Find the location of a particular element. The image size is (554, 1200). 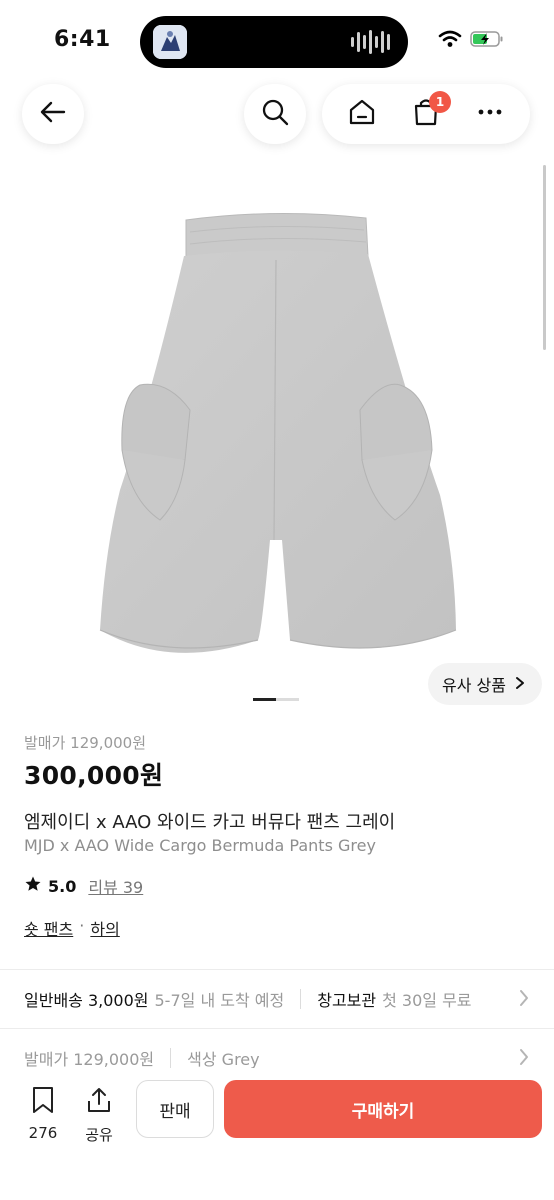

bottom-action-bar: 276 공유 판매 구매하기 is located at coordinates (277, 1134).